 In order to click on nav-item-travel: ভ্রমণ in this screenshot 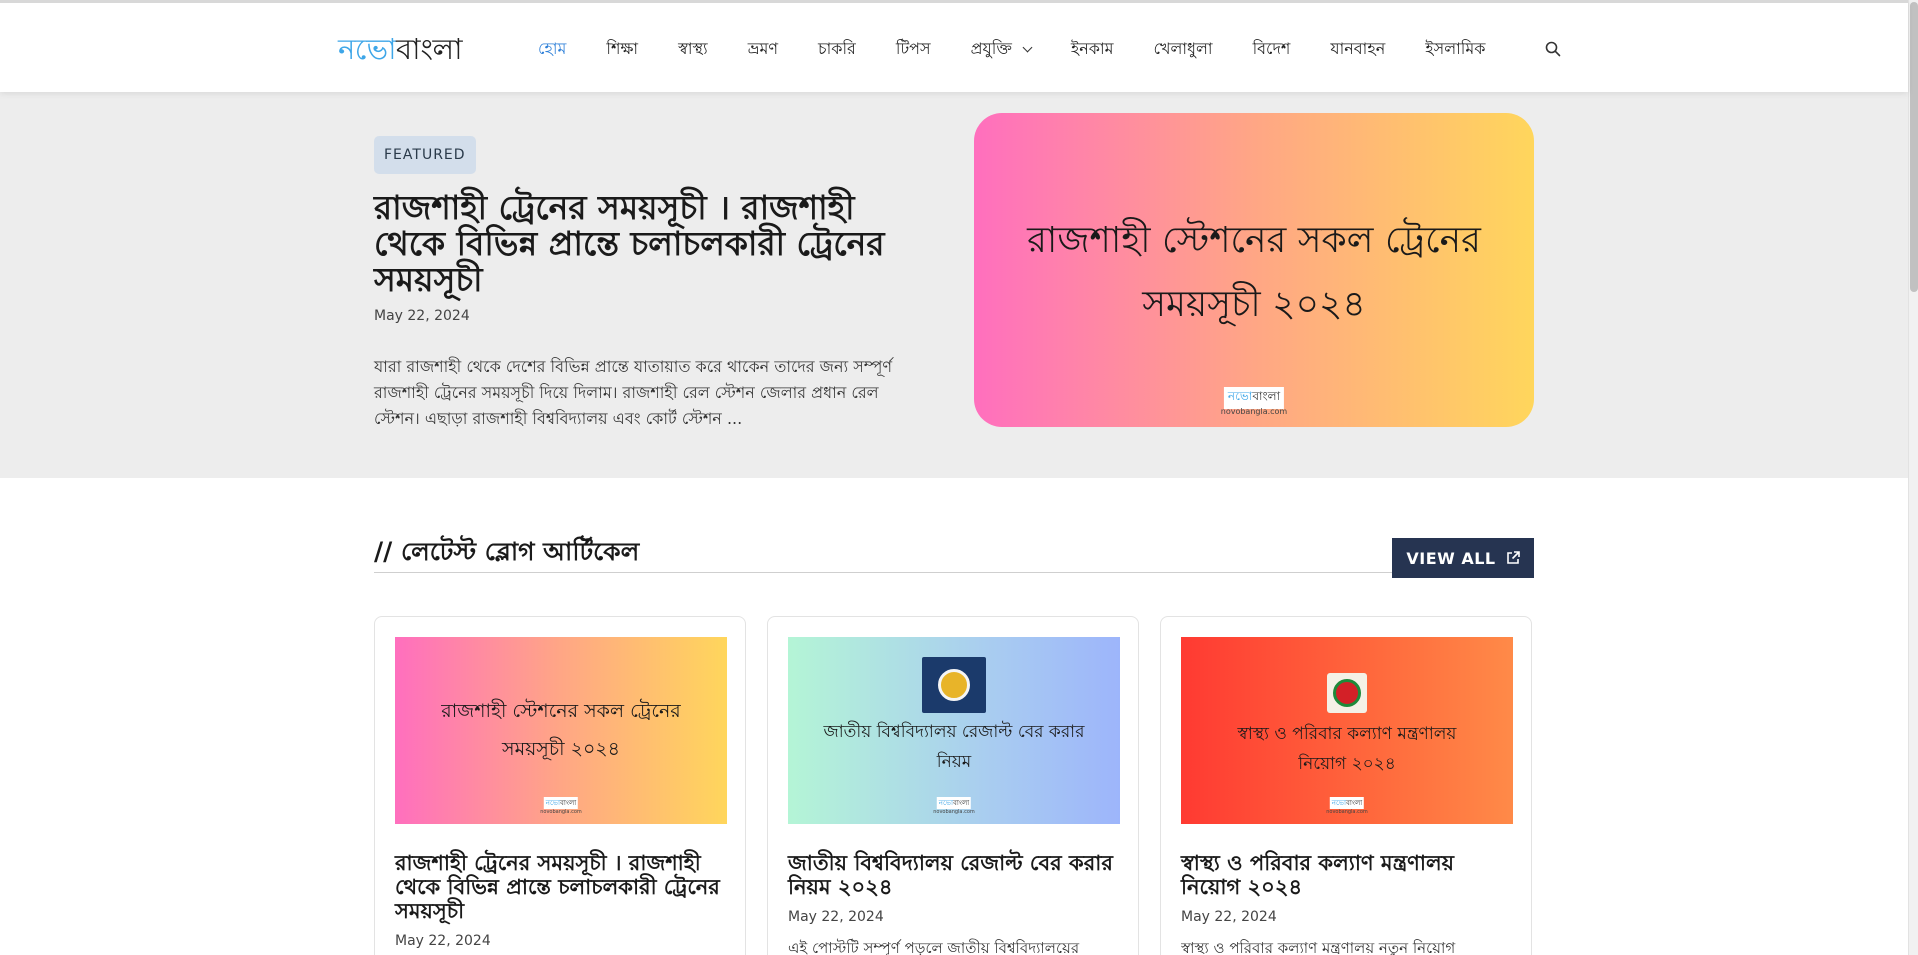, I will do `click(763, 49)`.